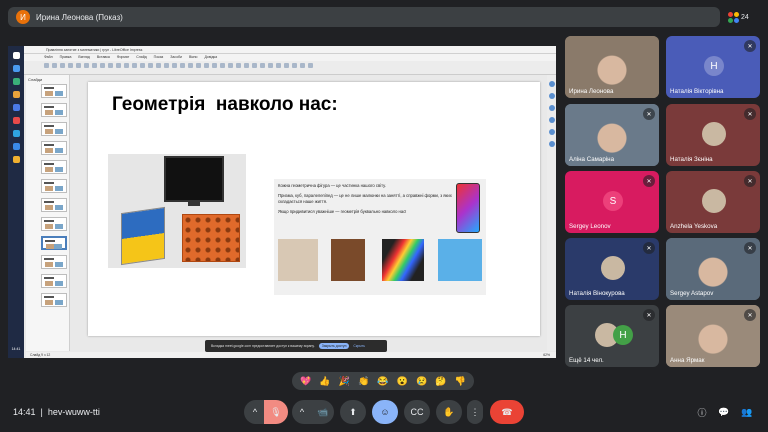 This screenshot has width=768, height=432. What do you see at coordinates (290, 72) in the screenshot?
I see `toolbar-secondary` at bounding box center [290, 72].